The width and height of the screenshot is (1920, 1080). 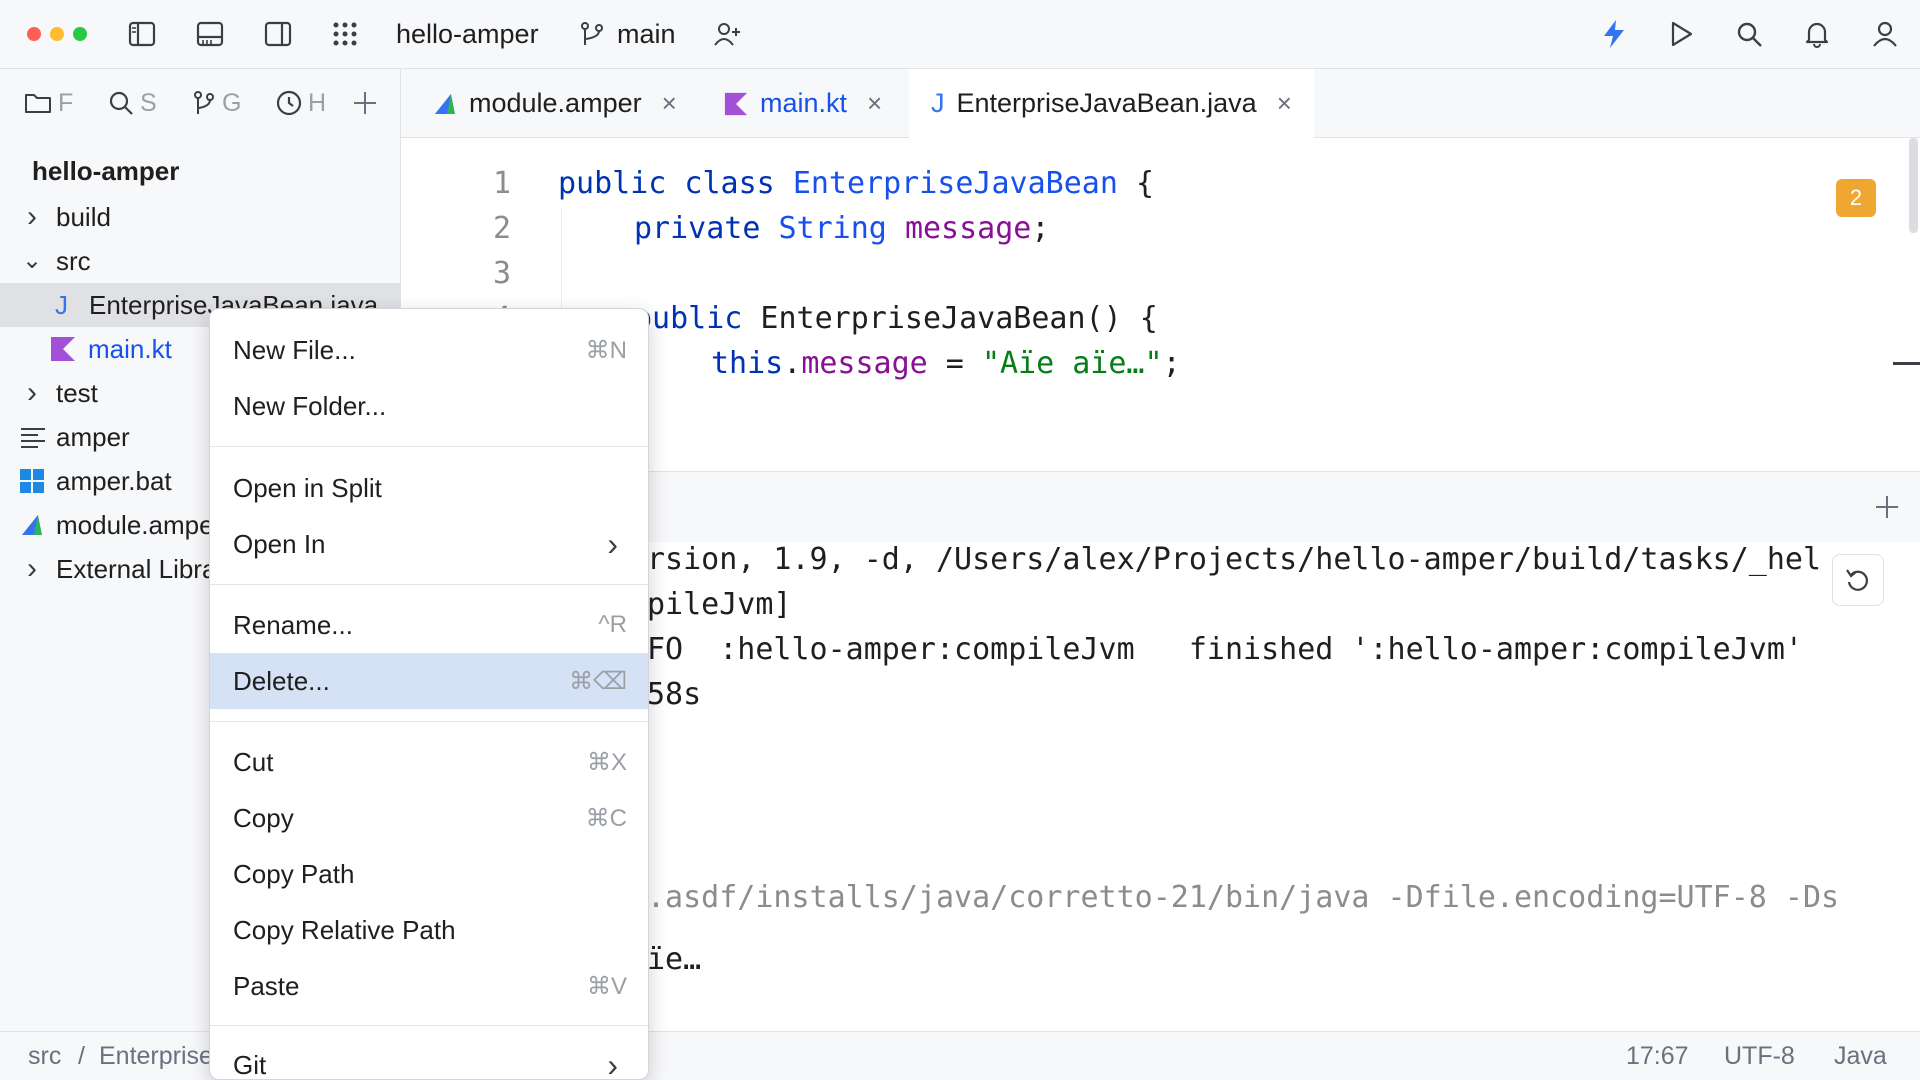 I want to click on account-icon, so click(x=1885, y=34).